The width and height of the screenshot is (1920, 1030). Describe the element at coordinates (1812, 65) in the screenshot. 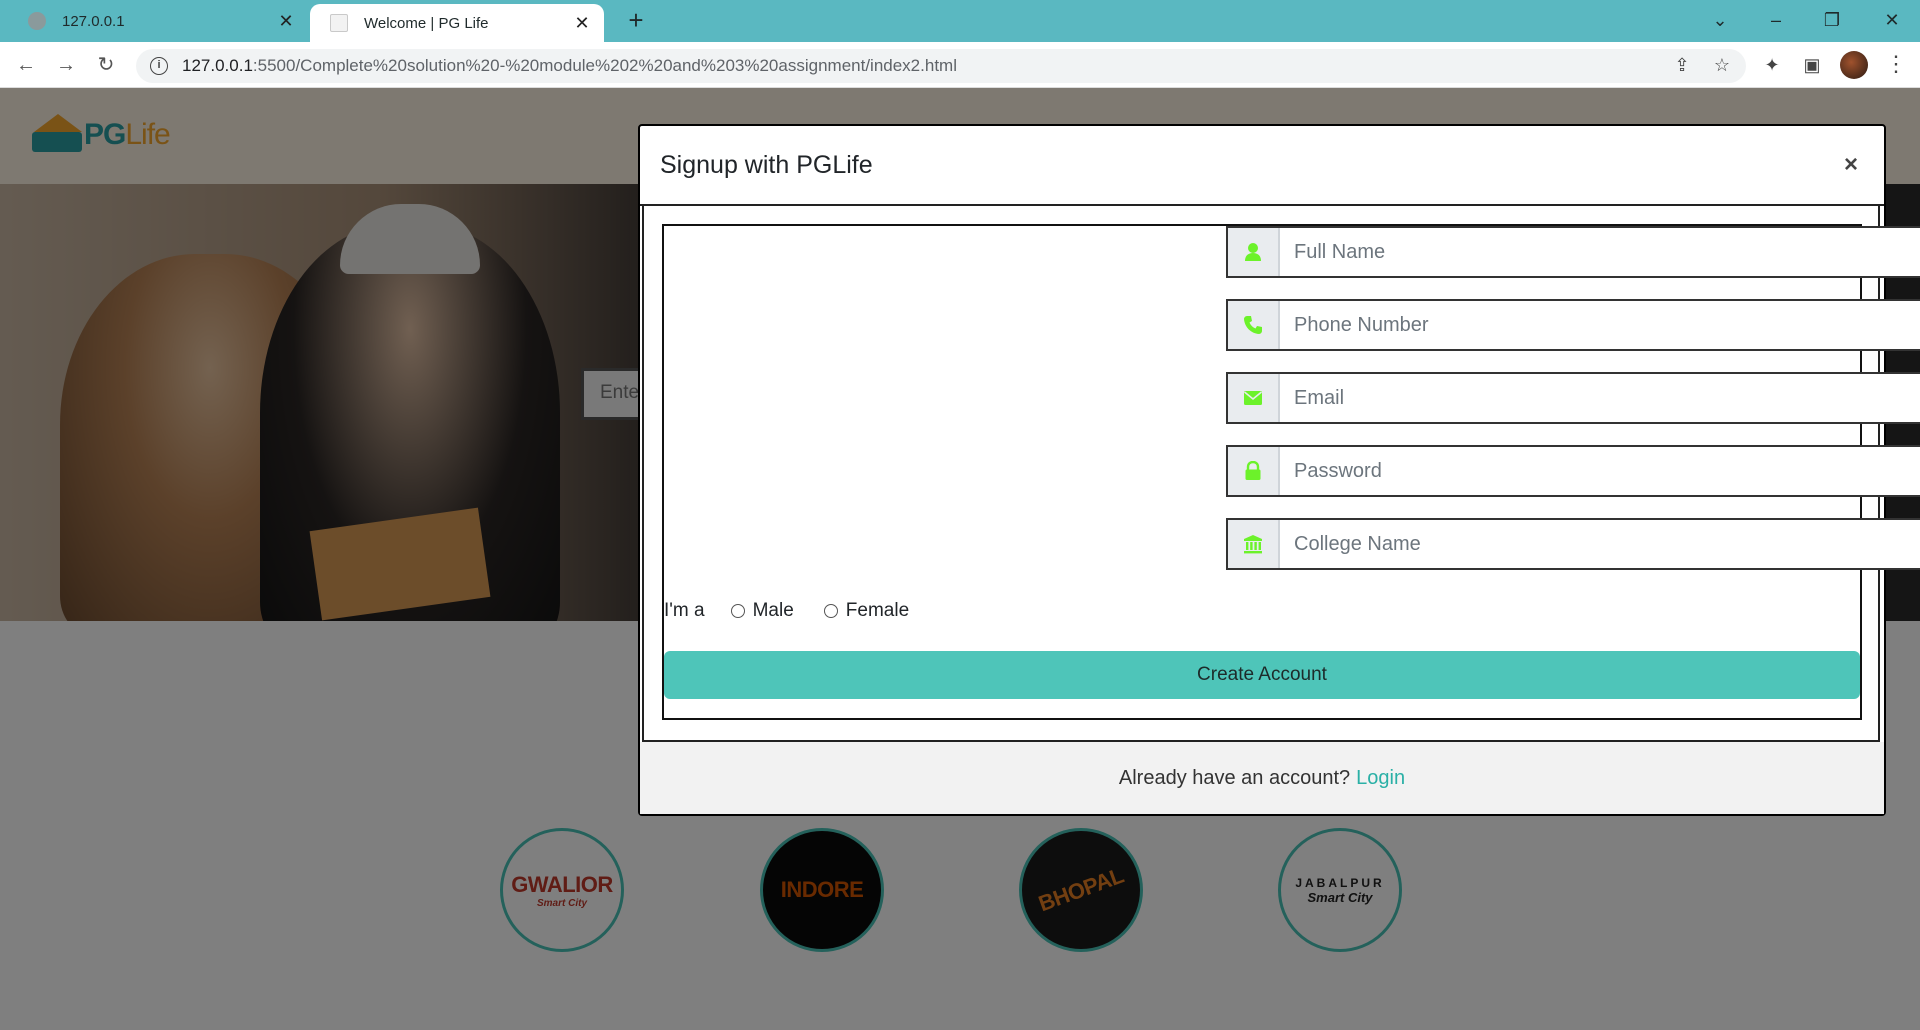

I see `side-panel-icon: ▣` at that location.